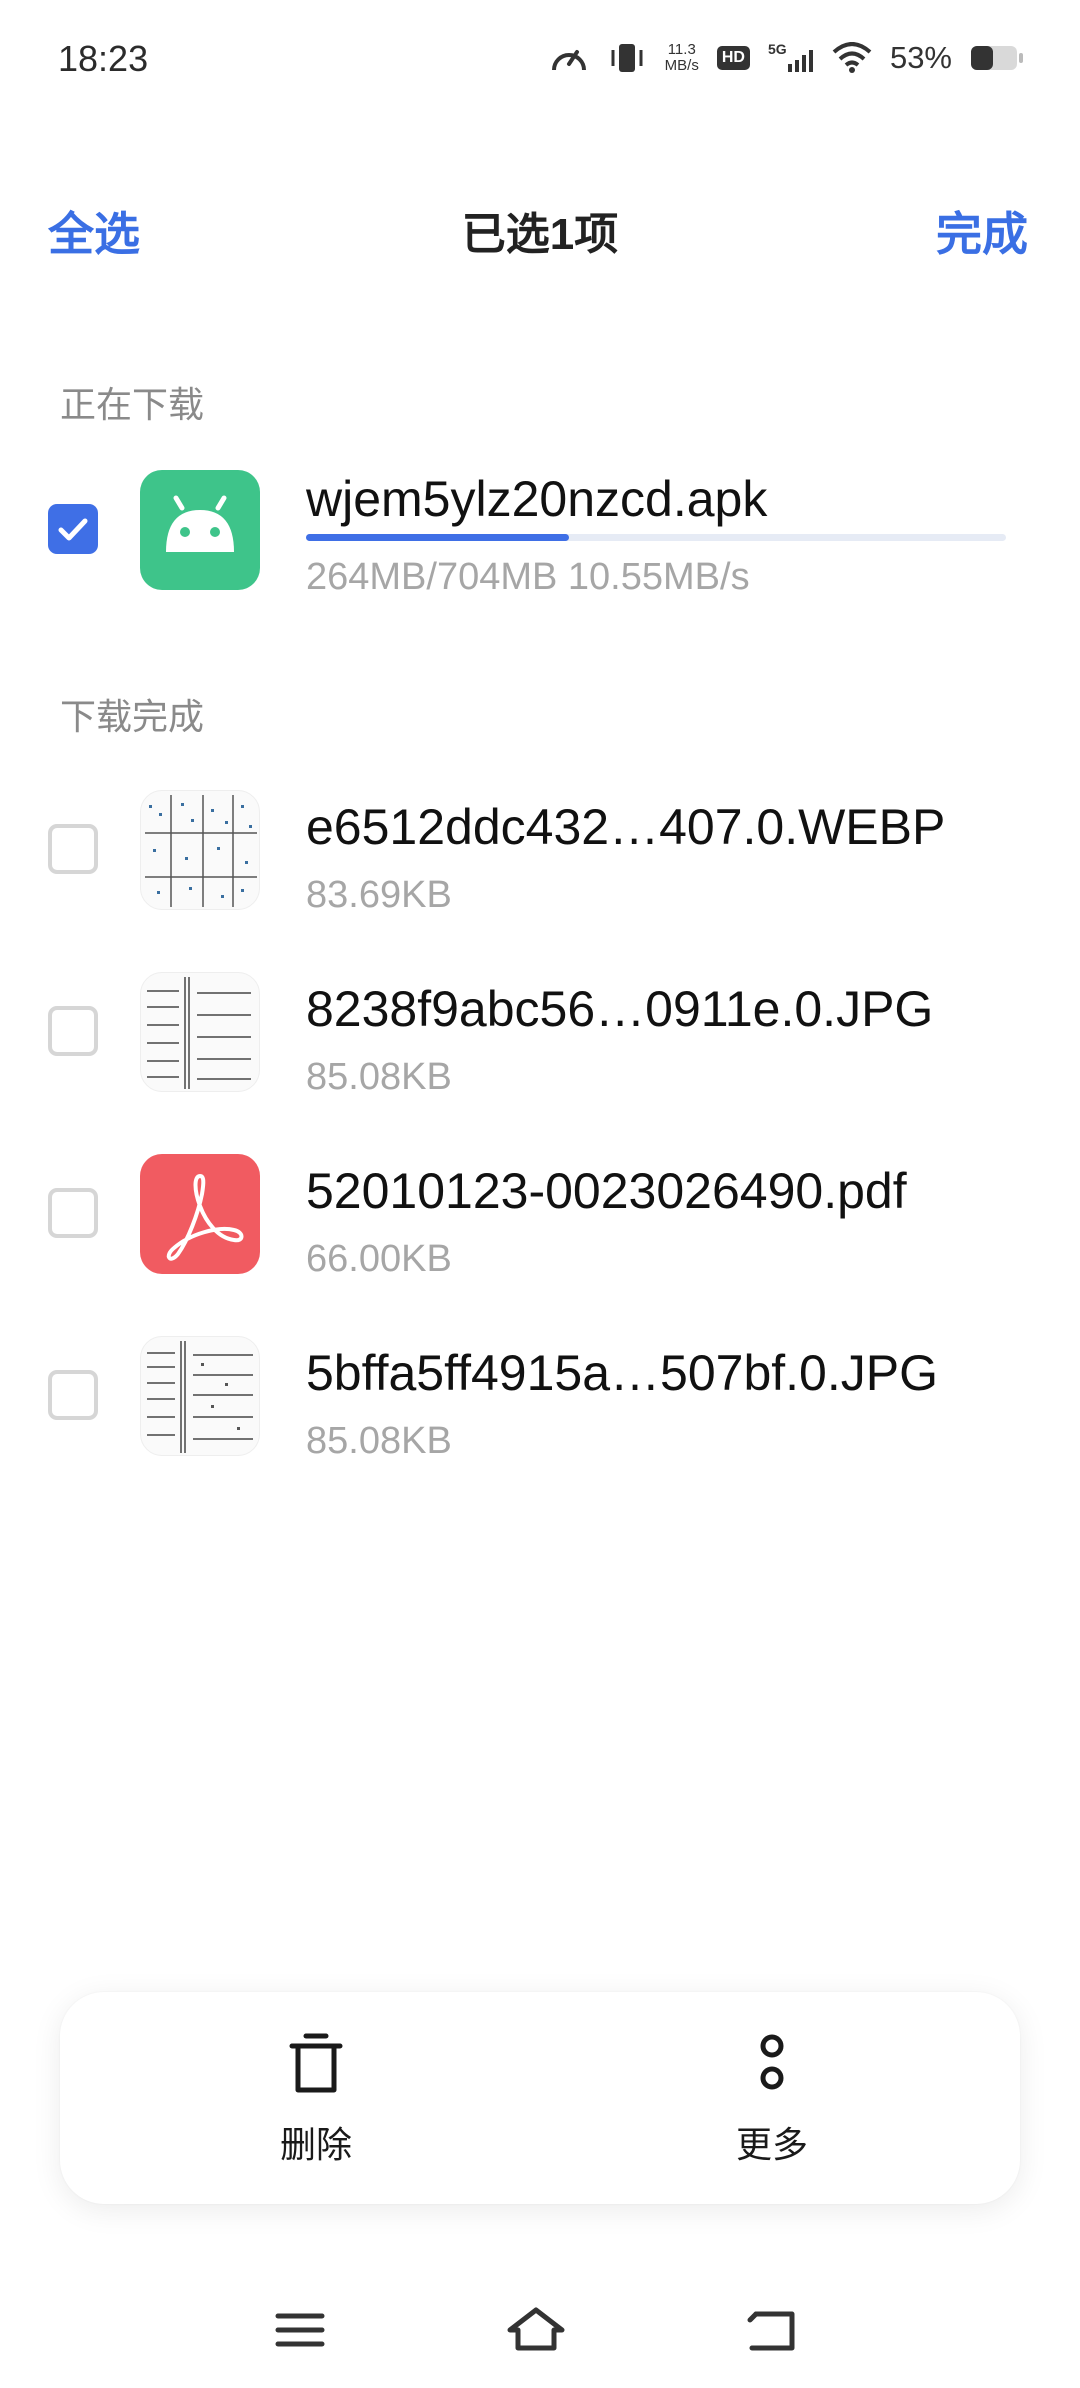  What do you see at coordinates (627, 58) in the screenshot?
I see `vibrate-icon` at bounding box center [627, 58].